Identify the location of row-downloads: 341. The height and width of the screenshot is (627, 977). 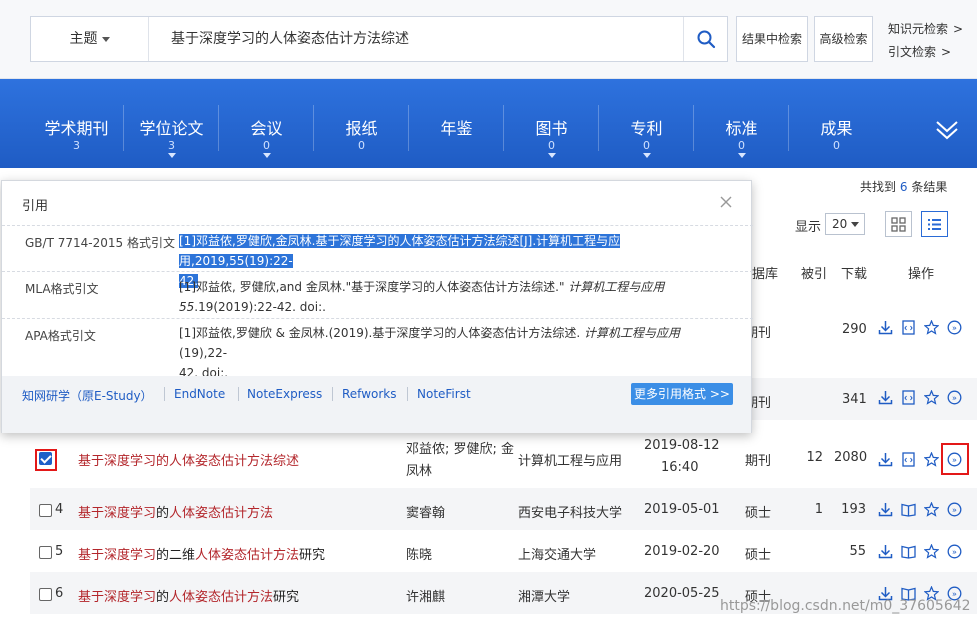
(854, 399).